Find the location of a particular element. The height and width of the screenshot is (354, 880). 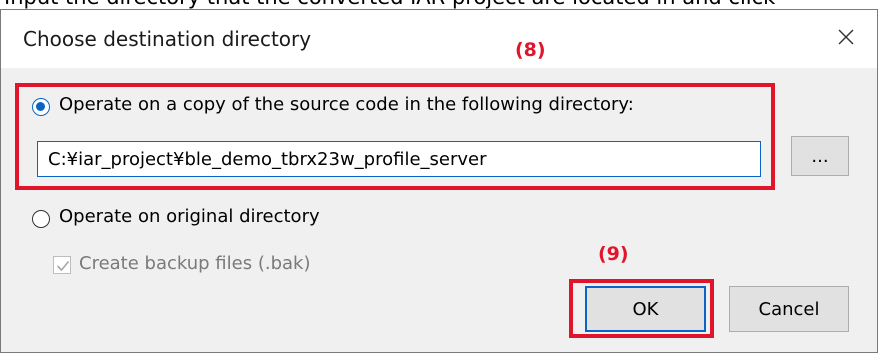

close-icon is located at coordinates (846, 37).